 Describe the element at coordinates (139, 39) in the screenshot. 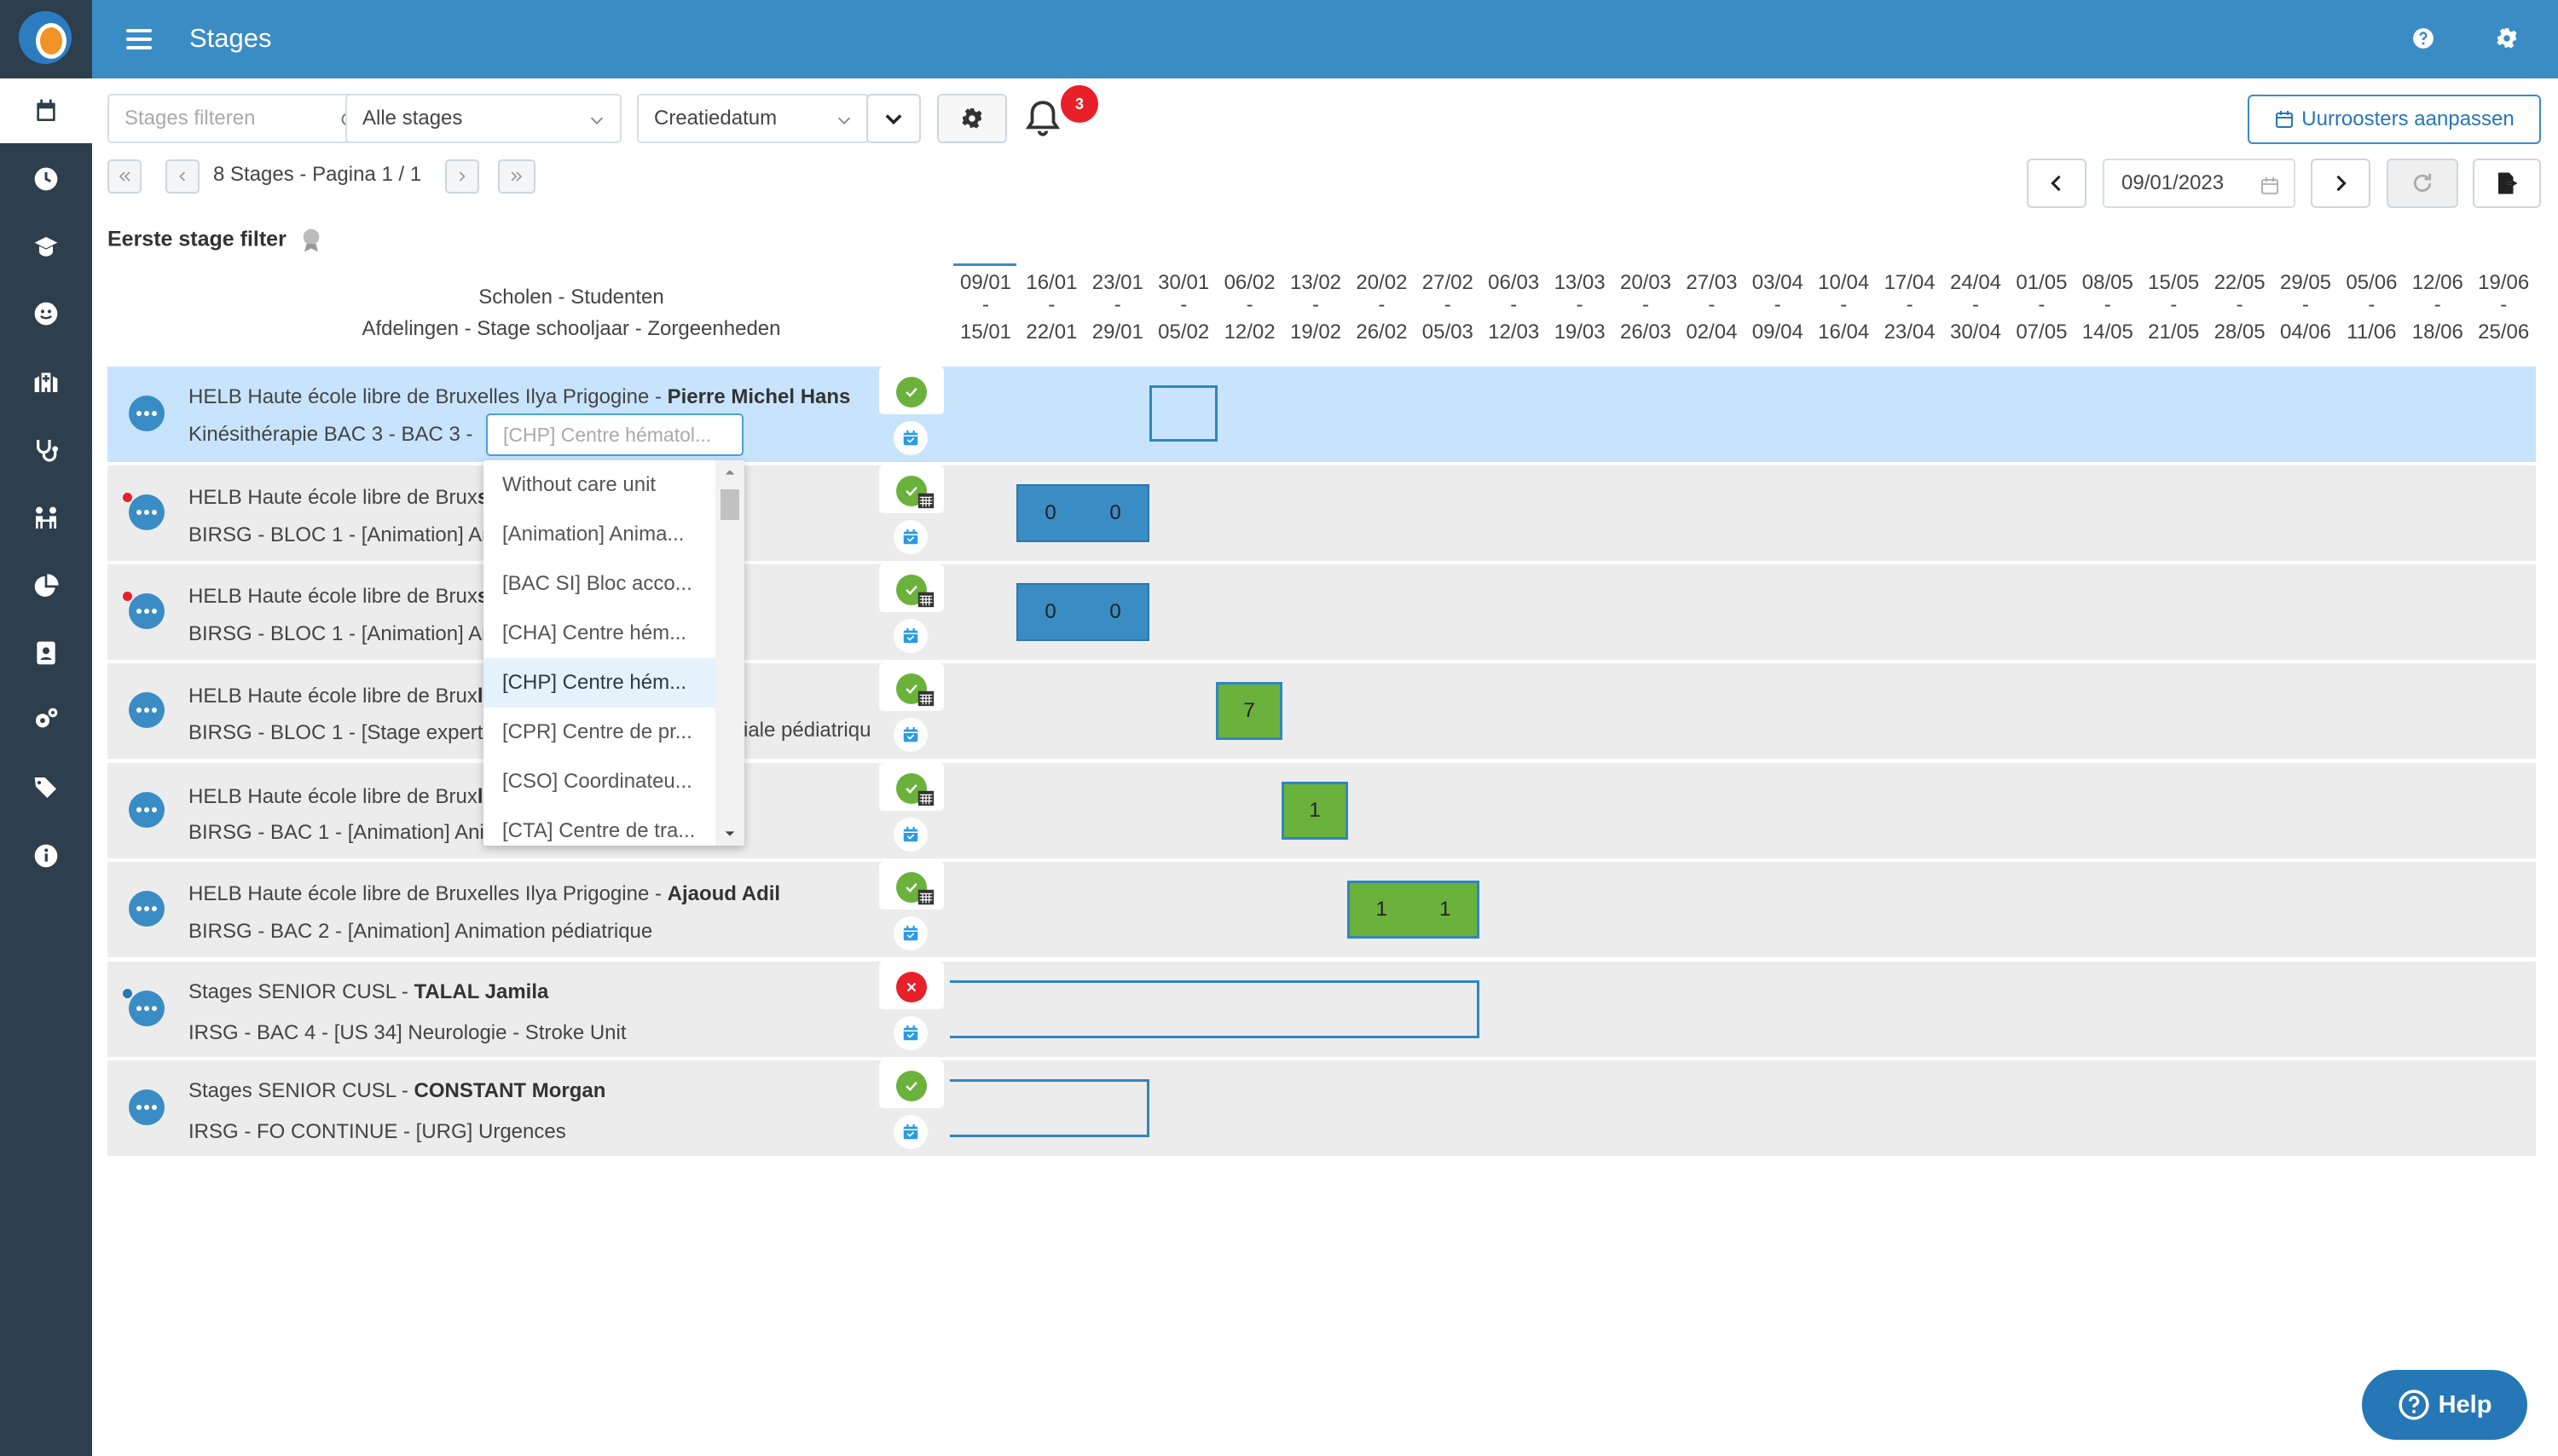

I see `hamburger-menu-icon` at that location.